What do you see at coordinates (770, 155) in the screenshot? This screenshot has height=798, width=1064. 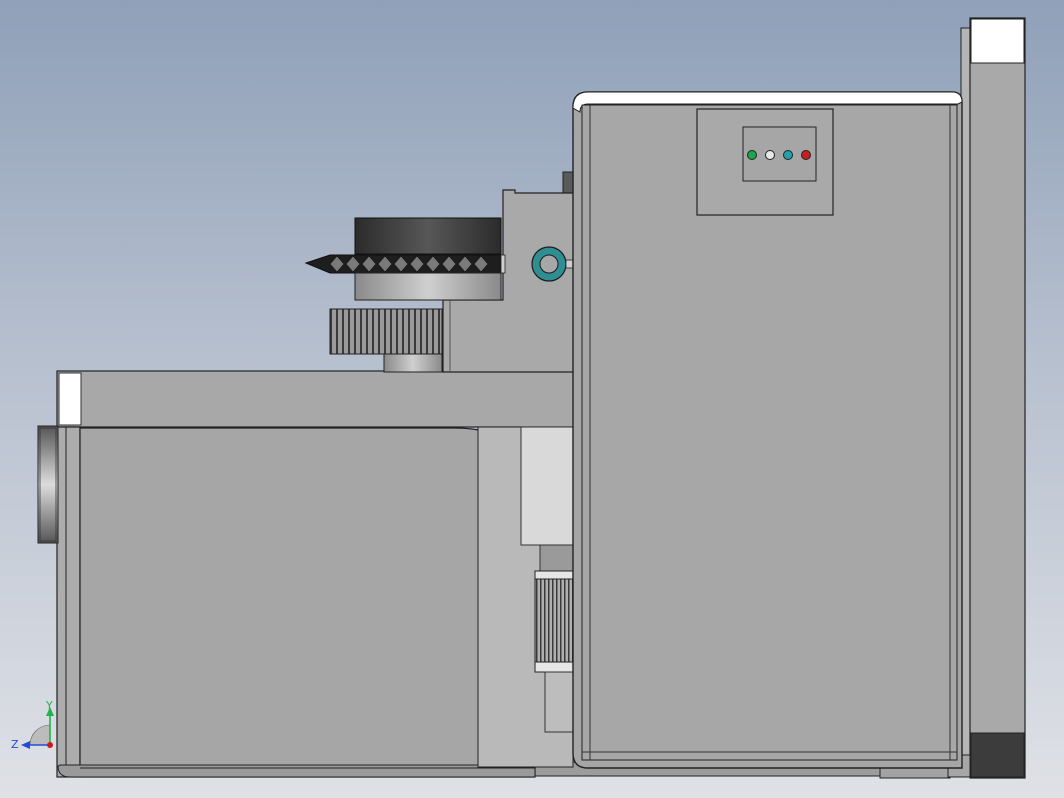 I see `white-led` at bounding box center [770, 155].